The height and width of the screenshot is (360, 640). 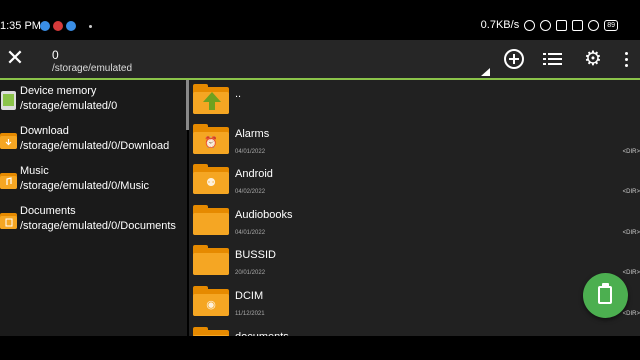 I want to click on table-row: Audiobooks 04/01/2022 <DIR>, so click(x=414, y=221).